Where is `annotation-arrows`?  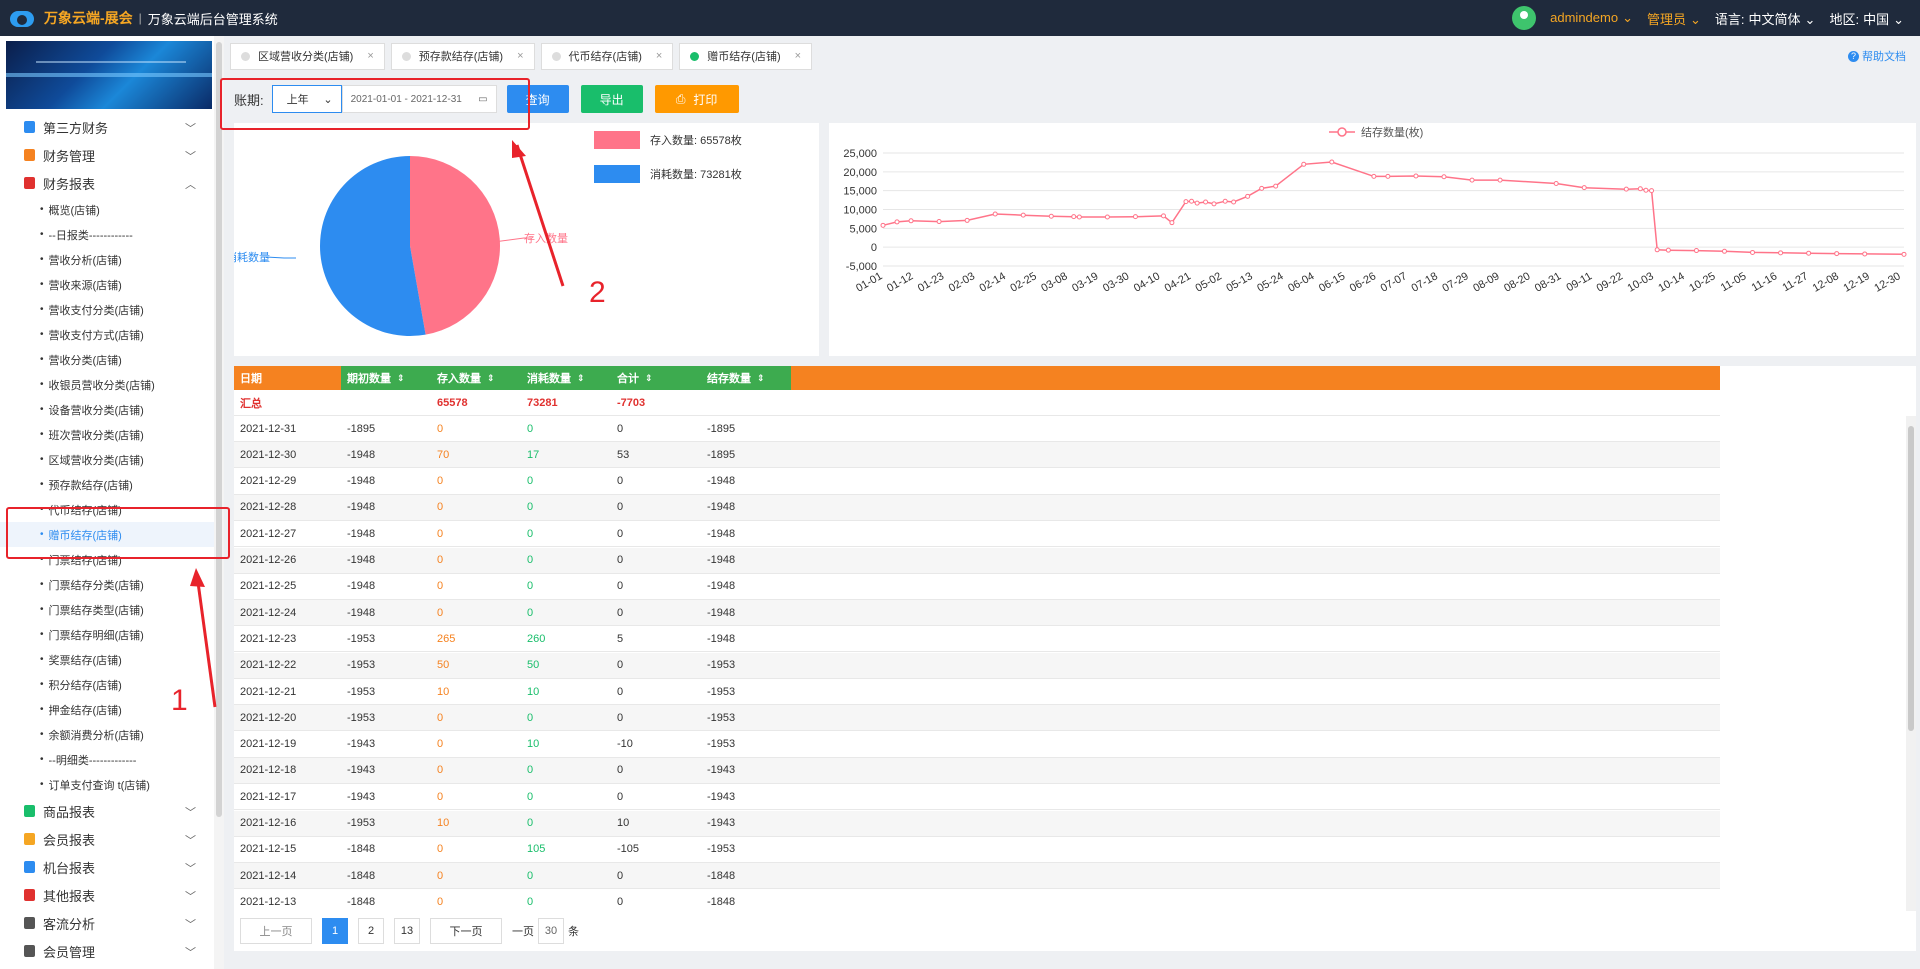 annotation-arrows is located at coordinates (377, 424).